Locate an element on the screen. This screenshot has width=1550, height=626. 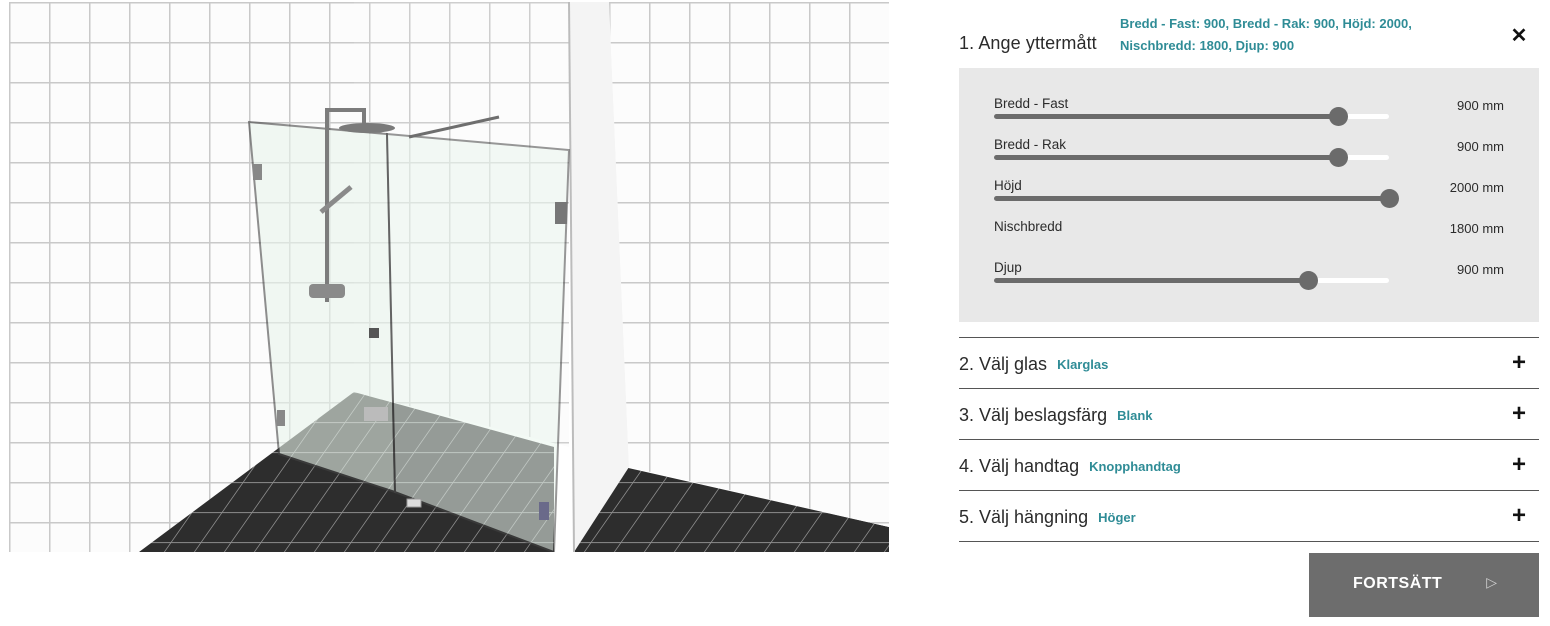
slider-label: Höjd is located at coordinates (1008, 185).